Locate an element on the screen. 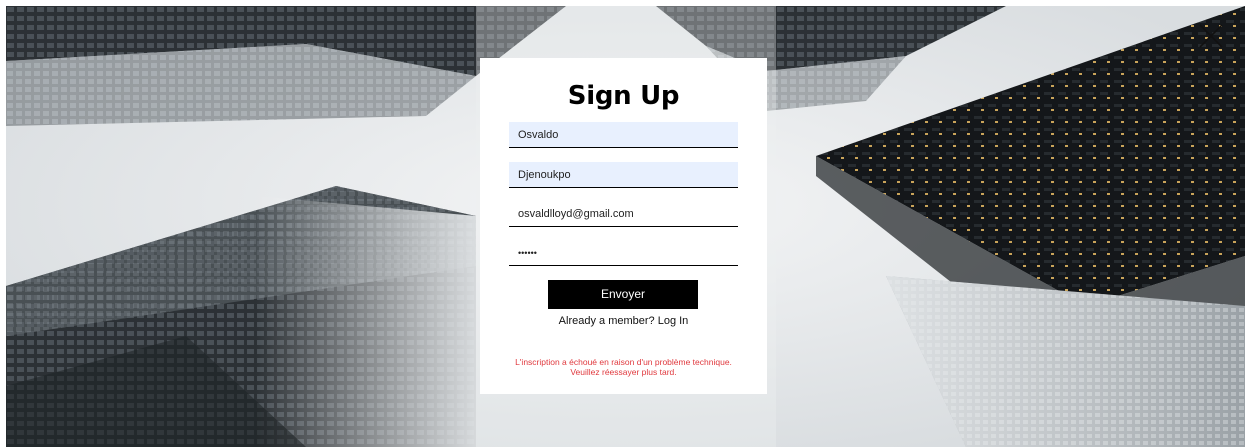  first-name-wrap is located at coordinates (623, 135).